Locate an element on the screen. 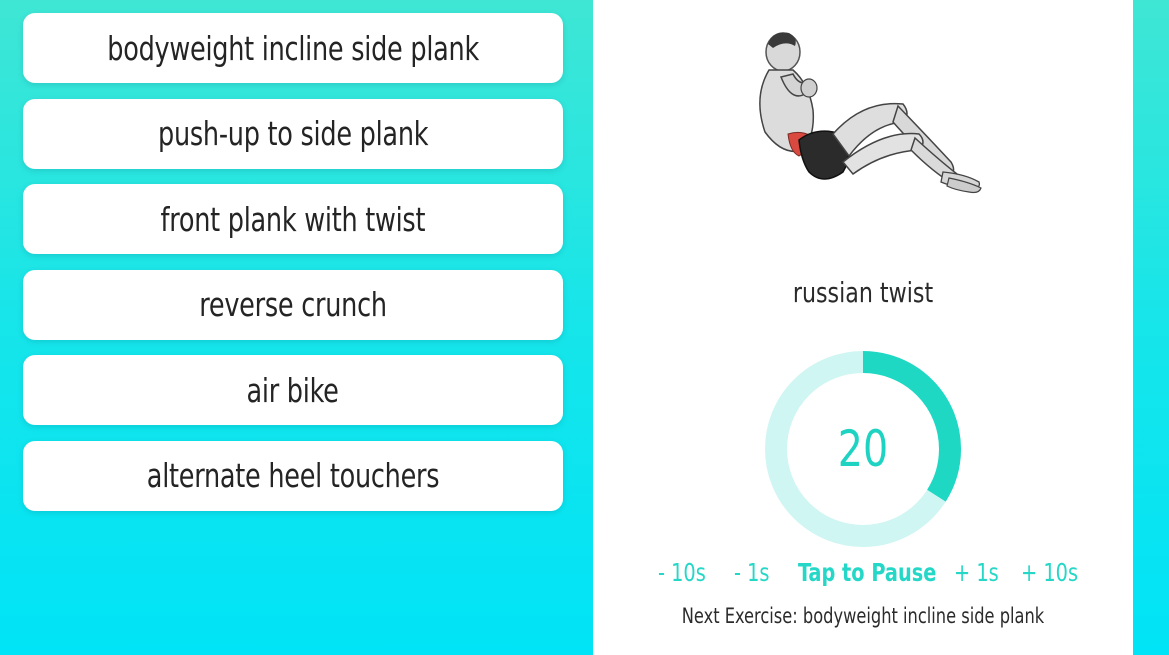  exercise-item-label: air bike is located at coordinates (293, 390).